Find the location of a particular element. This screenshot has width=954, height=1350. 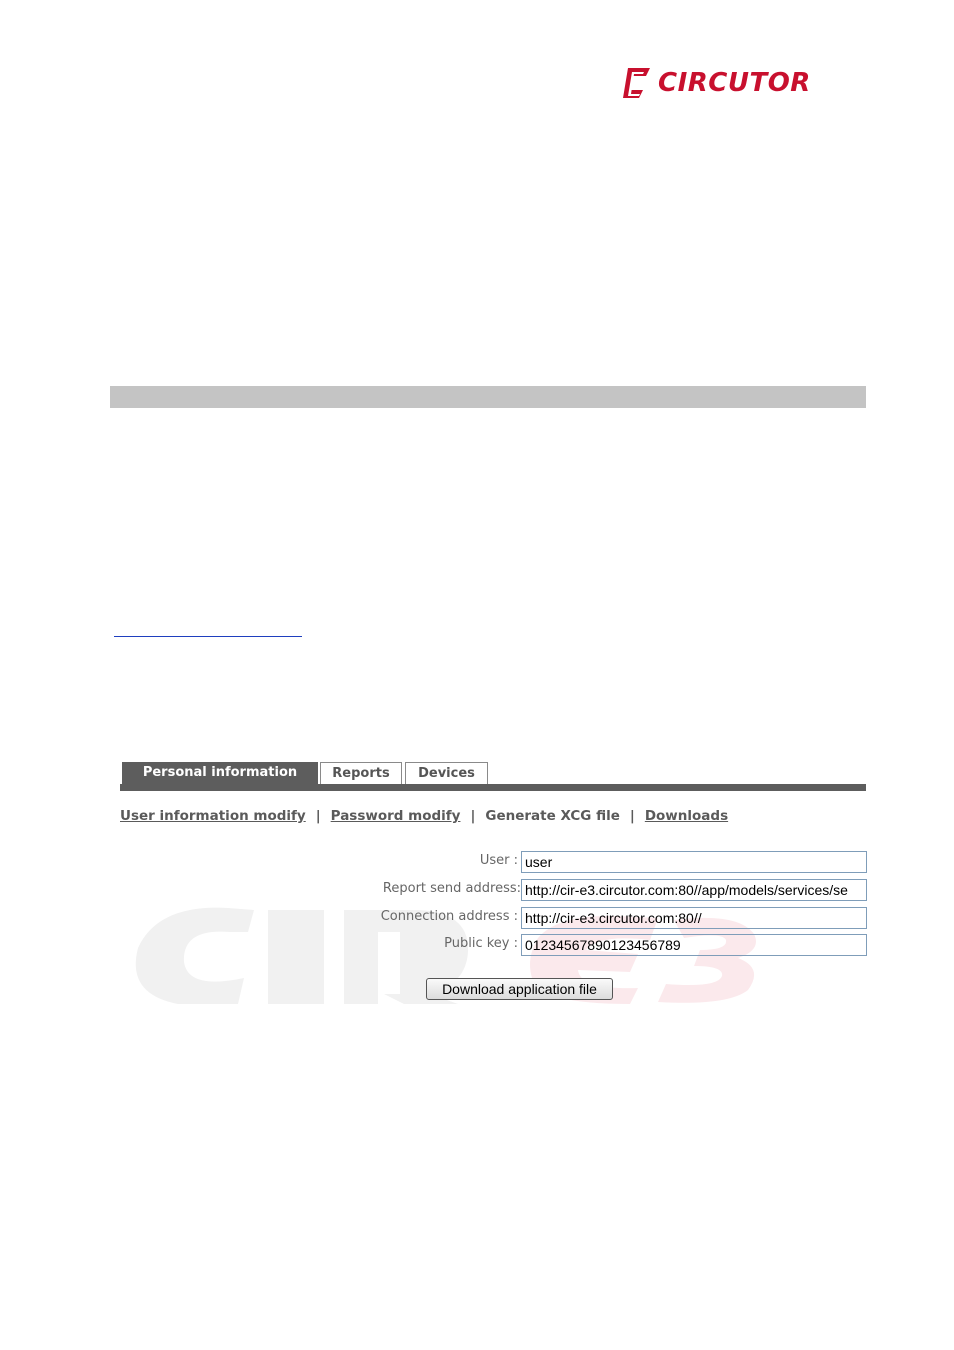

circutor-logo: CIRCUTOR is located at coordinates (715, 84).